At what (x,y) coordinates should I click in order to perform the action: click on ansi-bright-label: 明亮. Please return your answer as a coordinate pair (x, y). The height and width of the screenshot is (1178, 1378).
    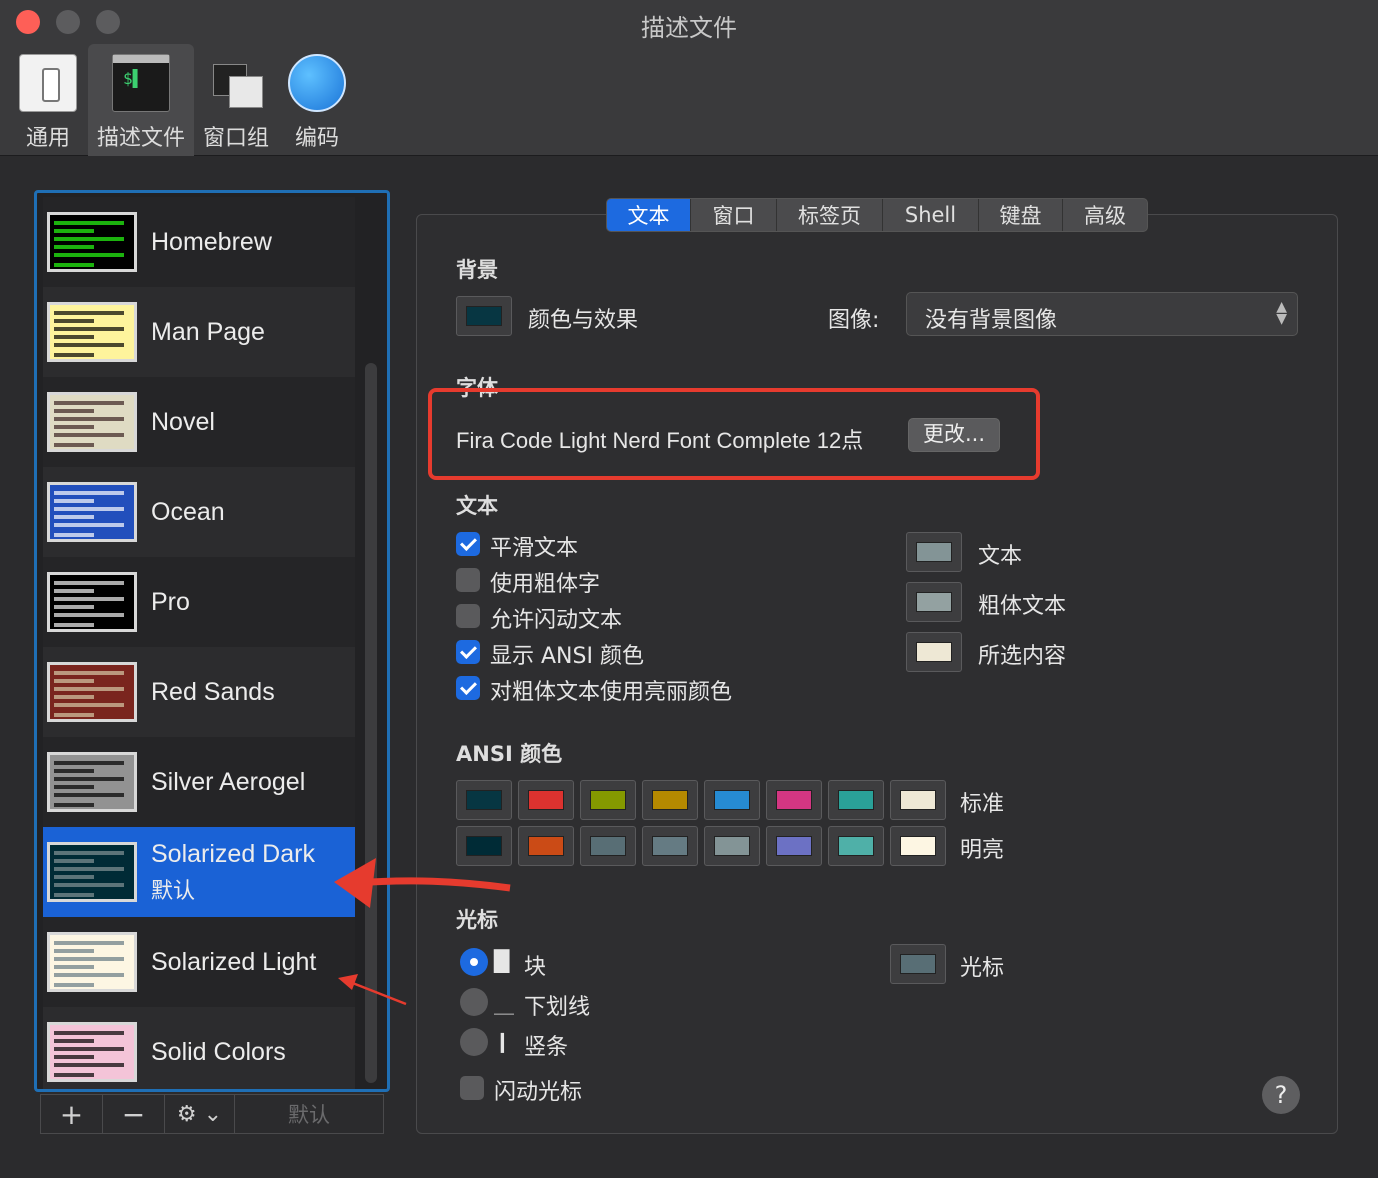
    Looking at the image, I should click on (982, 850).